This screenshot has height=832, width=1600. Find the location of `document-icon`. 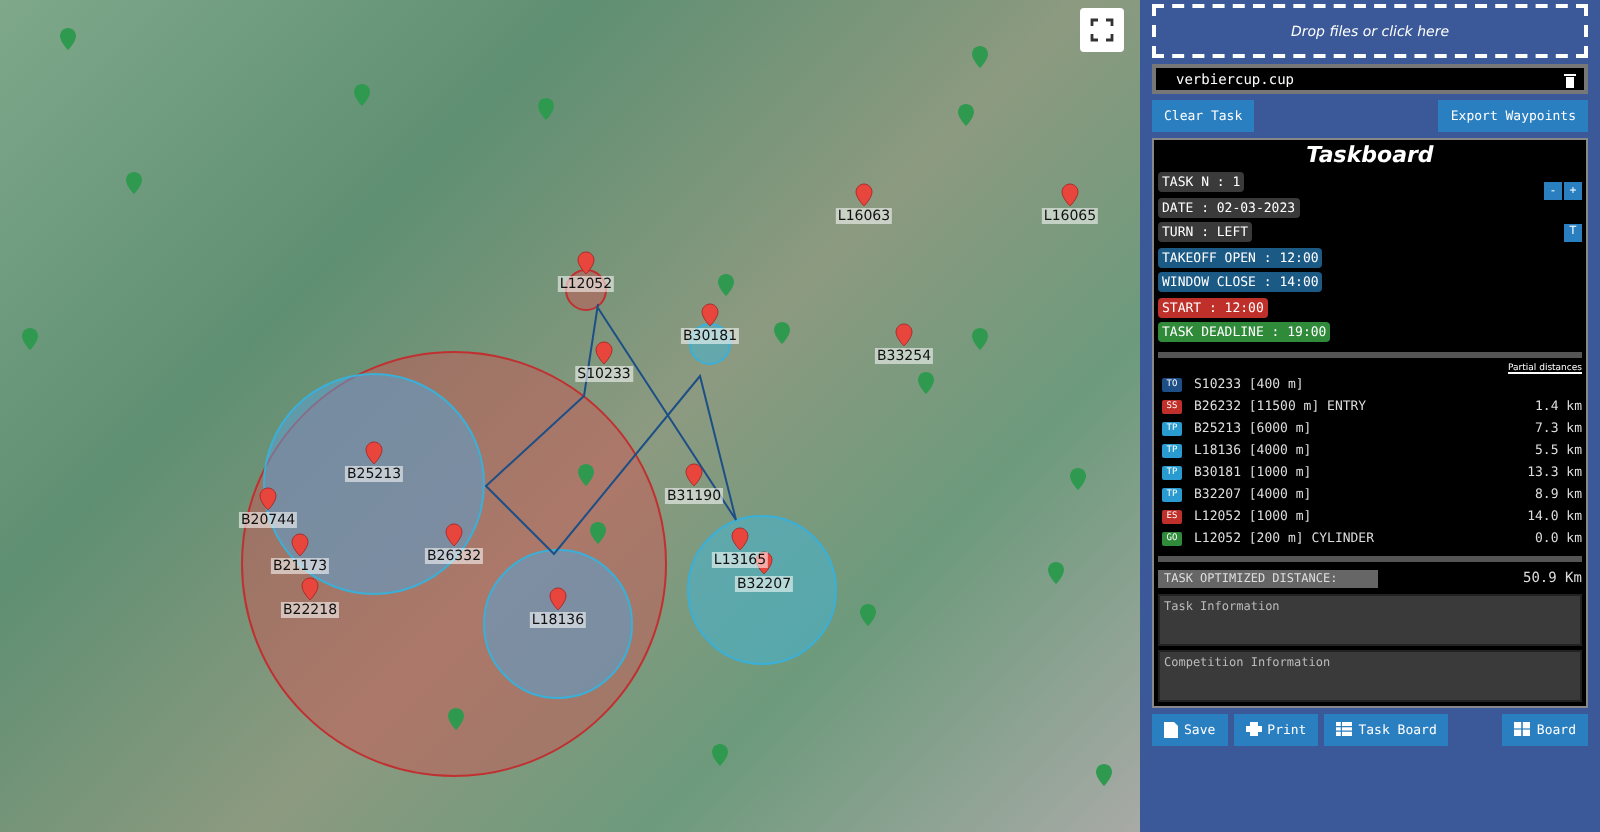

document-icon is located at coordinates (1171, 729).